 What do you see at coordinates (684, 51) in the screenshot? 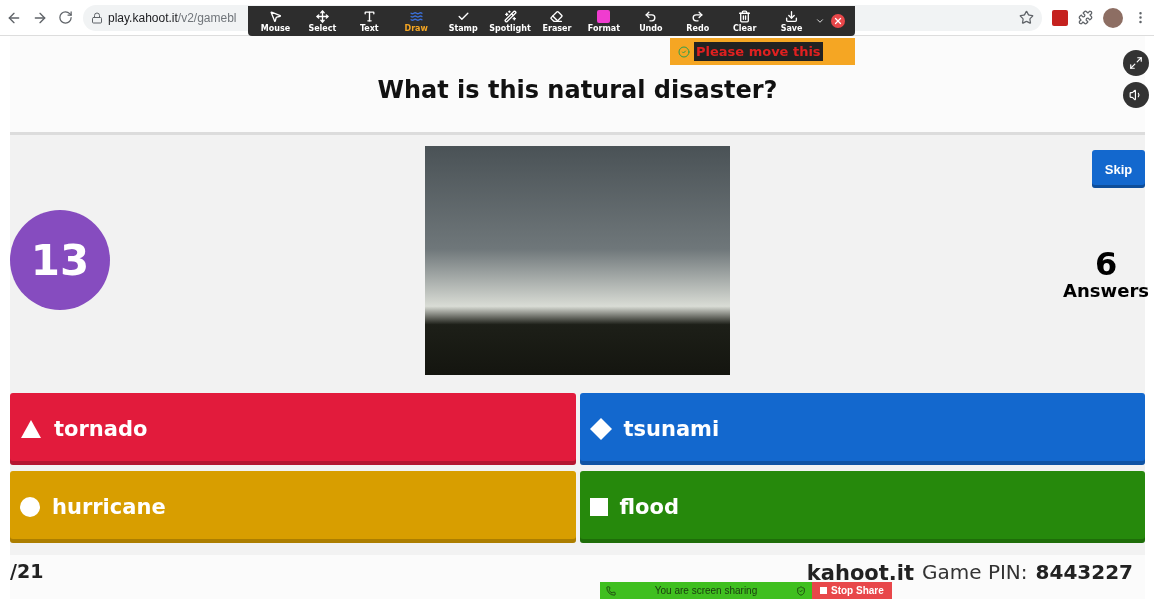
I see `check-circle-icon` at bounding box center [684, 51].